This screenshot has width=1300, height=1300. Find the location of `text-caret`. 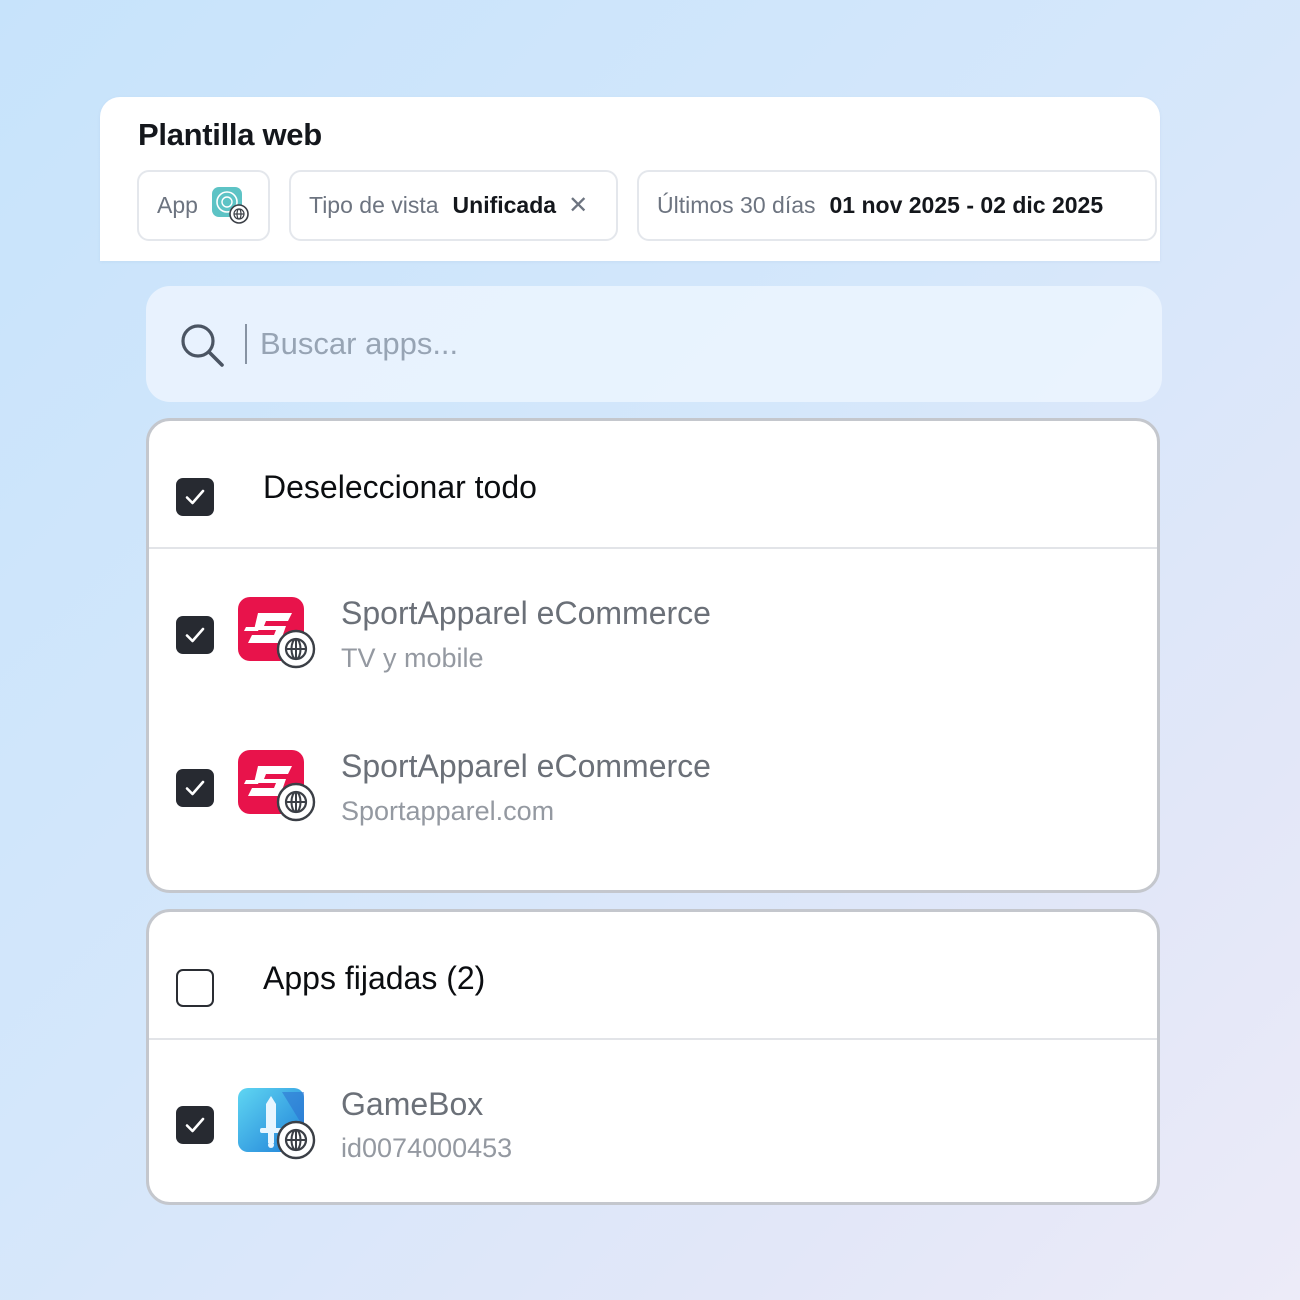

text-caret is located at coordinates (246, 344).